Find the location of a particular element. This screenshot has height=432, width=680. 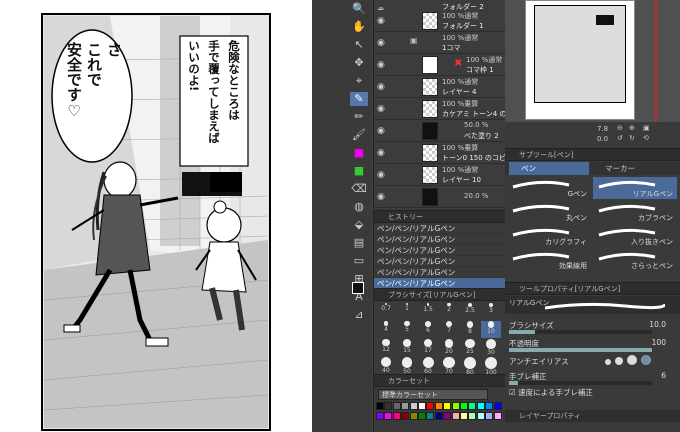

pencil-tool-icon: ✏ is located at coordinates (359, 117).